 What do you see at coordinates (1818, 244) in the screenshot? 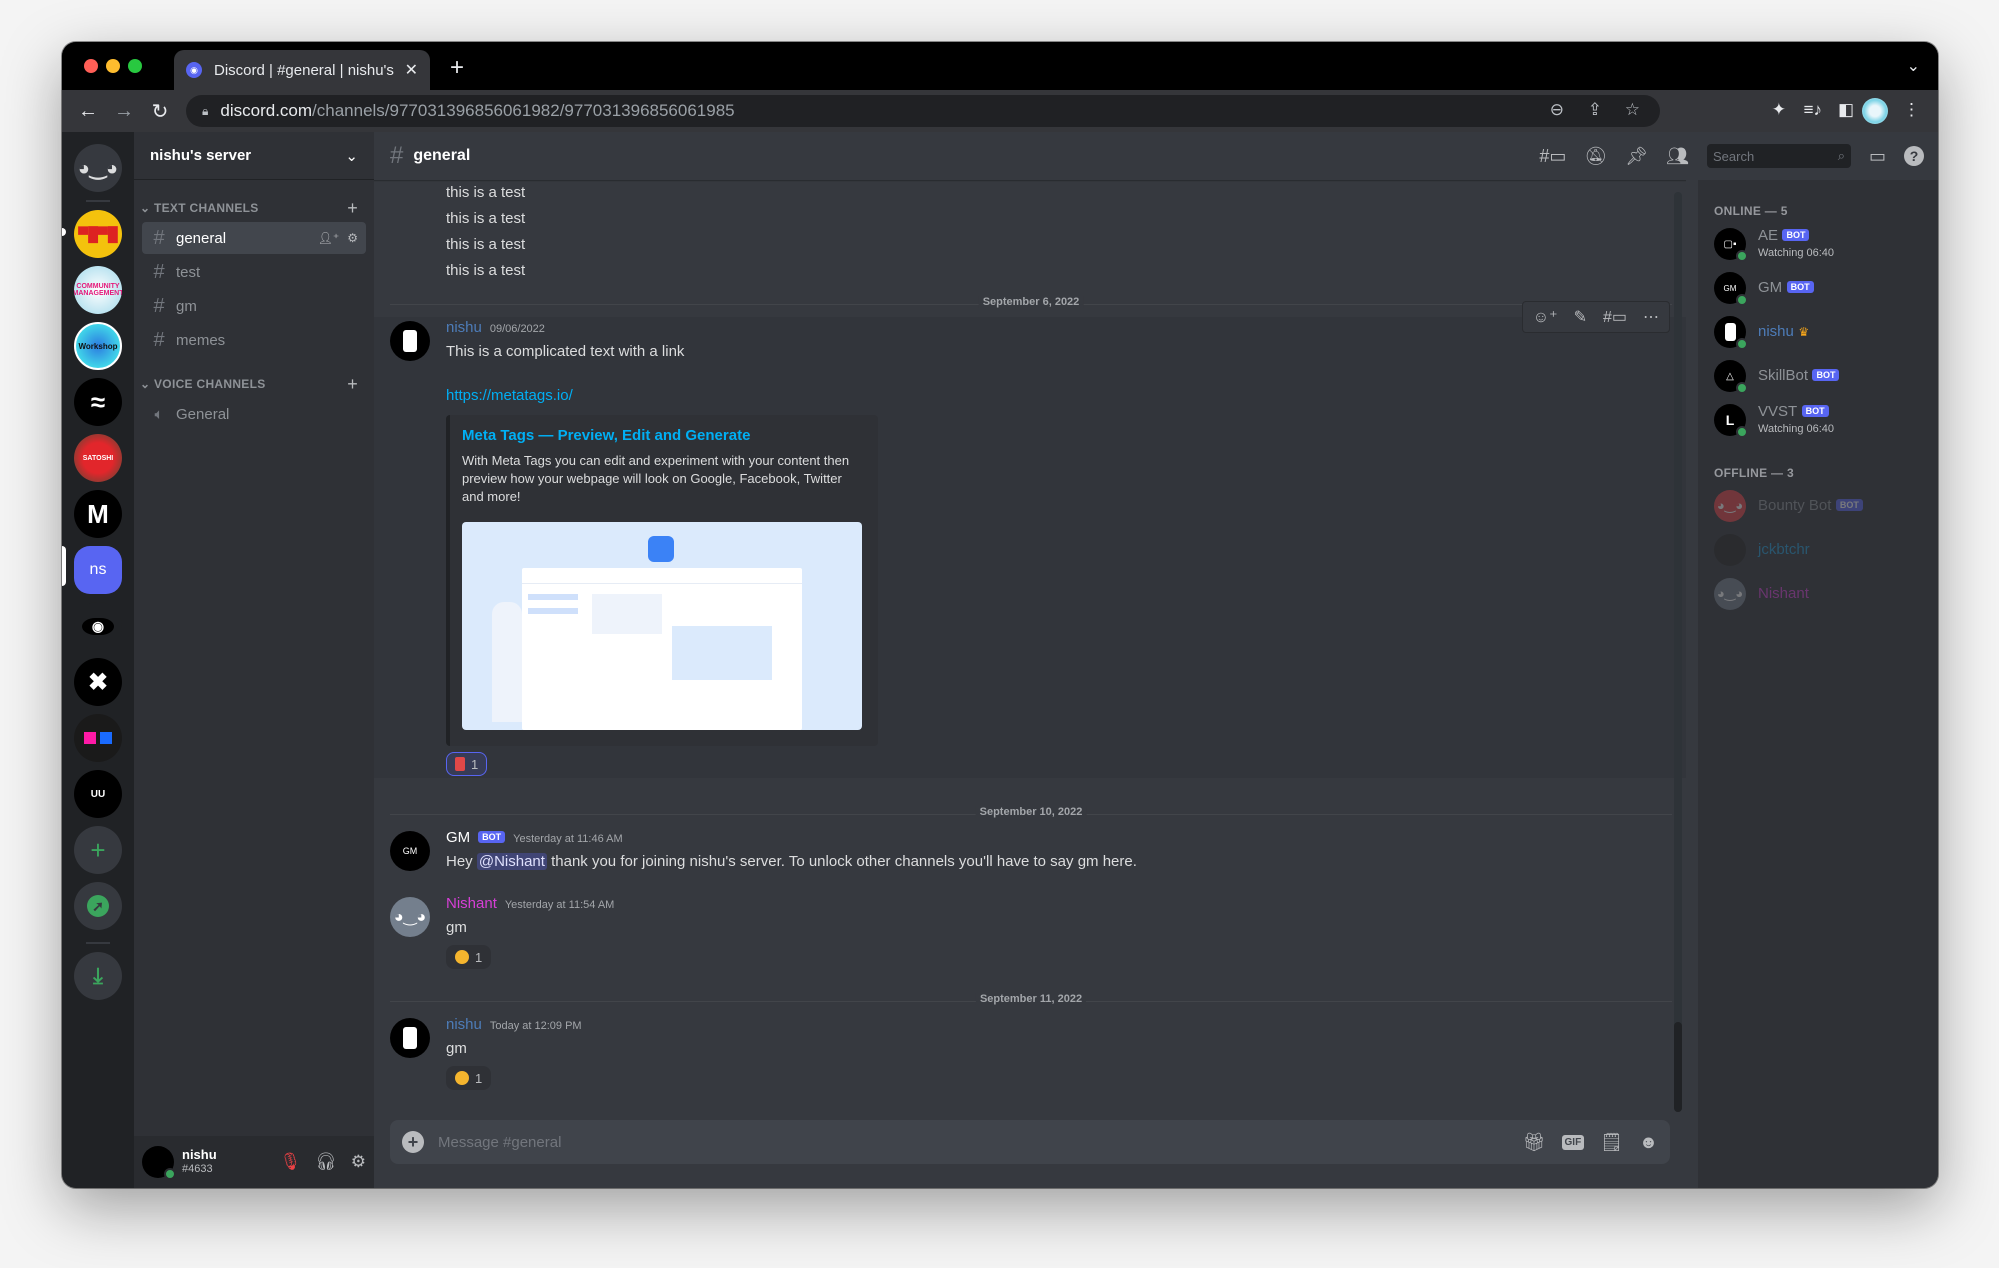
I see `member-item: ▢▪ AE BOT Watching 06:40` at bounding box center [1818, 244].